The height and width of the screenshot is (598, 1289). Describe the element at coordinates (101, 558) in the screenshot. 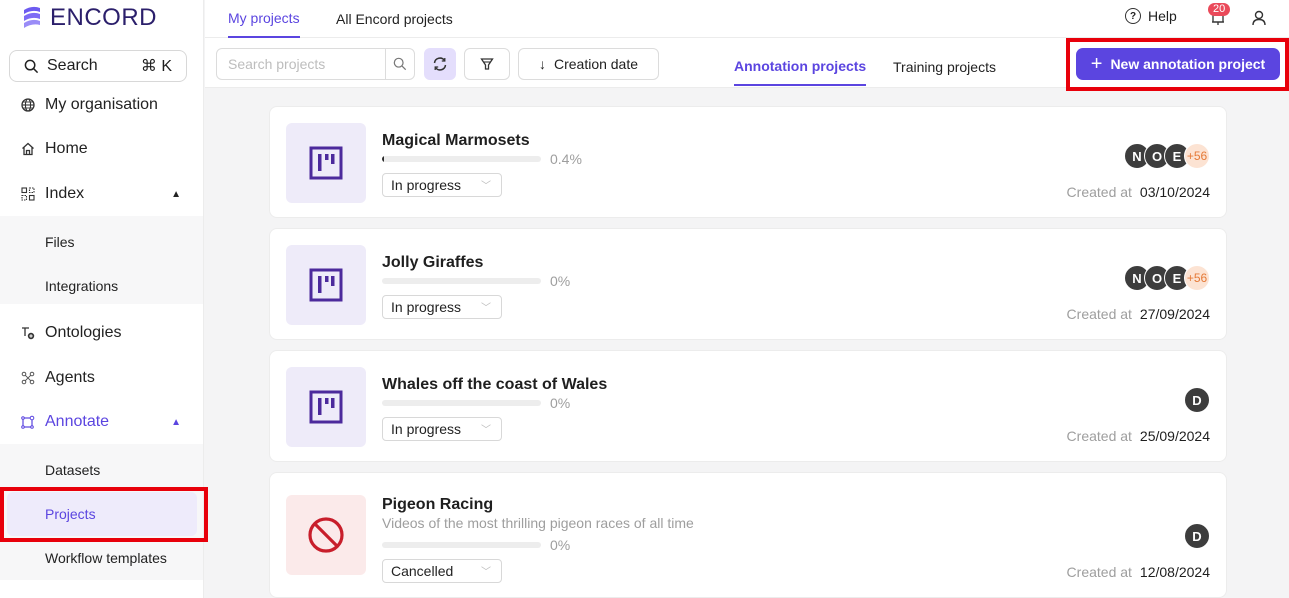

I see `sidebar-item-workflow-templates: Workflow templates` at that location.